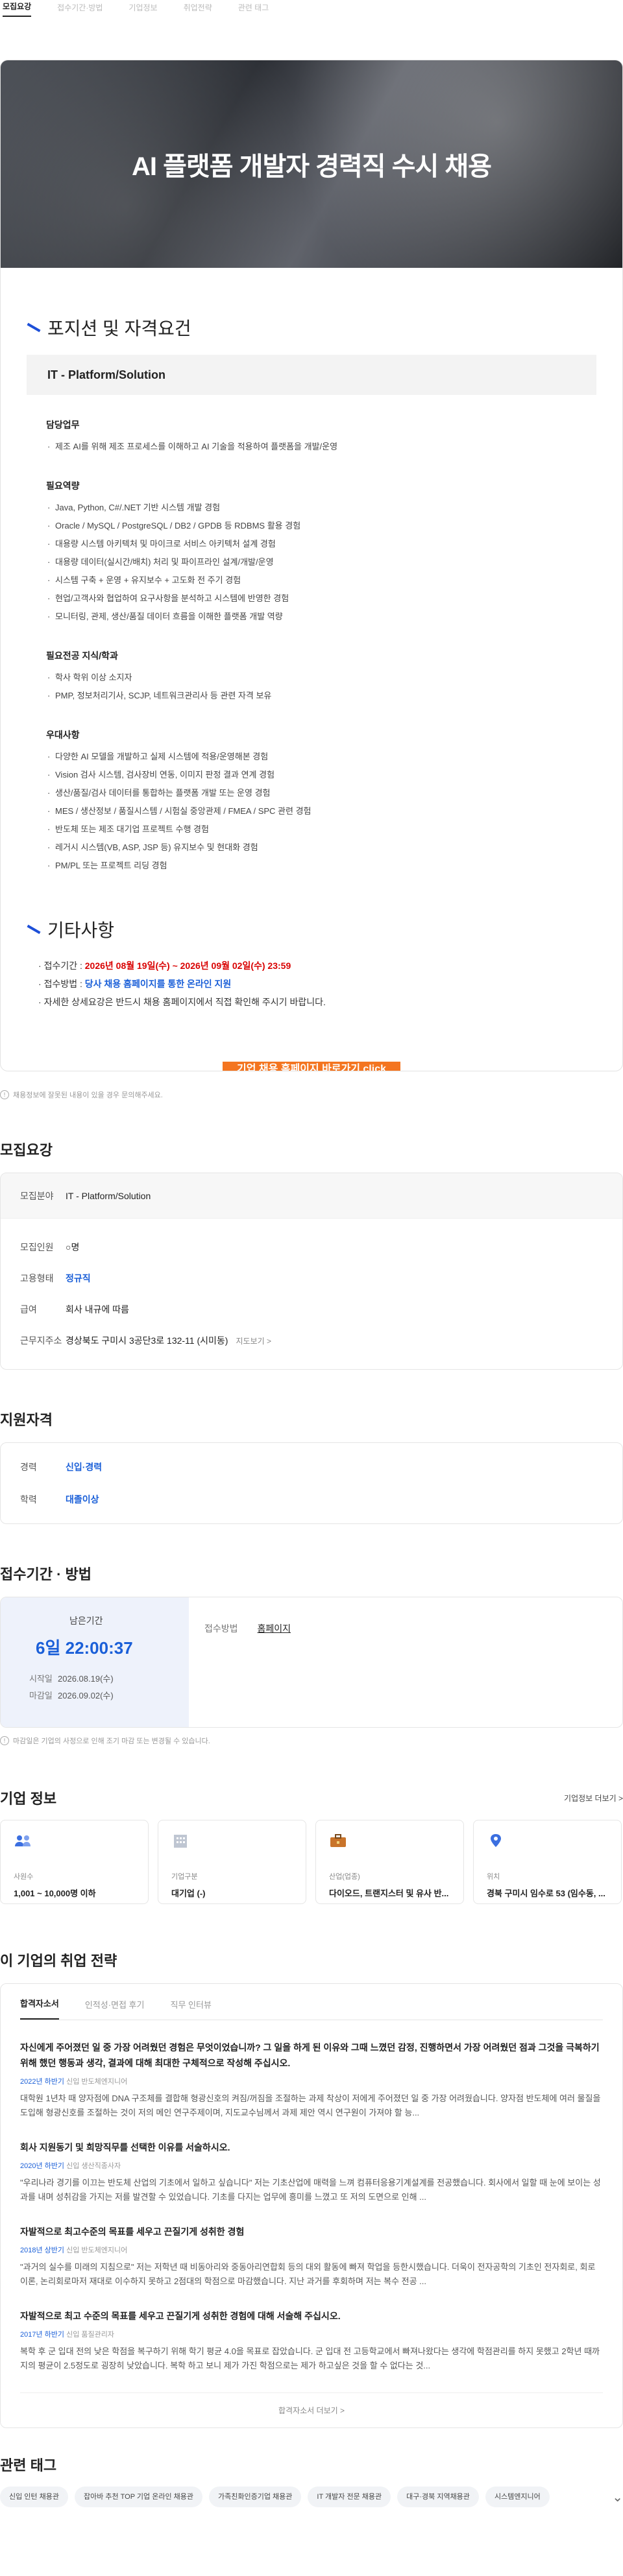 Image resolution: width=623 pixels, height=2576 pixels. I want to click on hero-banner: AI 플랫폼 개발자 경력직 수시 채용, so click(311, 164).